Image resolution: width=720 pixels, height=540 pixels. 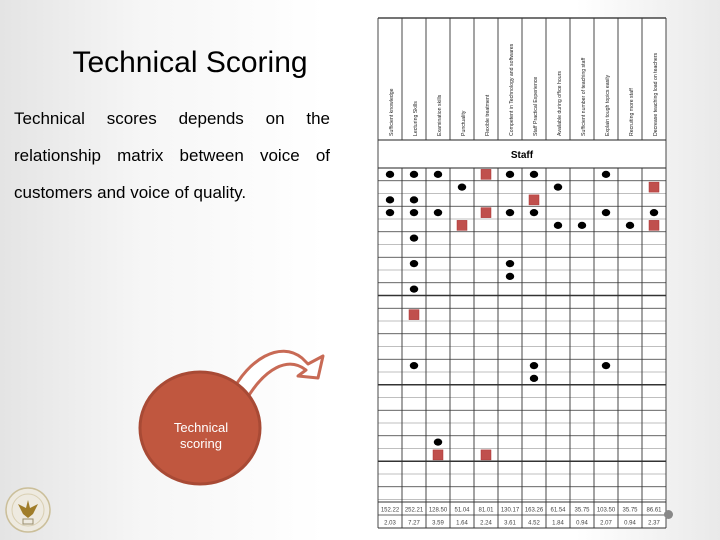 What do you see at coordinates (606, 524) in the screenshot?
I see `relative-weight-value: 2.07` at bounding box center [606, 524].